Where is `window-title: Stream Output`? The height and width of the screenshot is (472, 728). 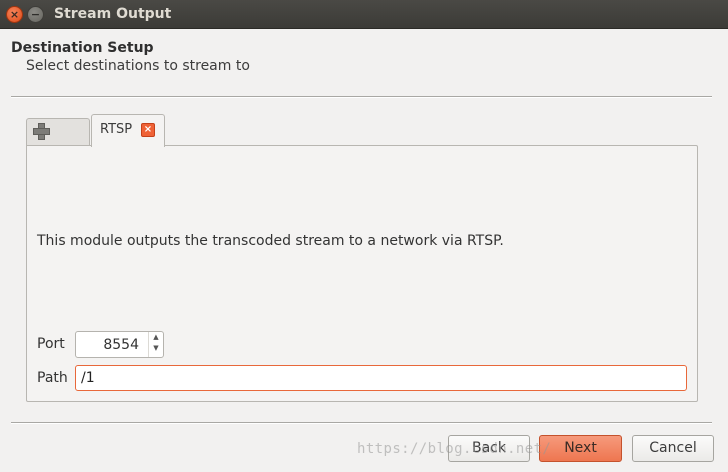
window-title: Stream Output is located at coordinates (113, 14).